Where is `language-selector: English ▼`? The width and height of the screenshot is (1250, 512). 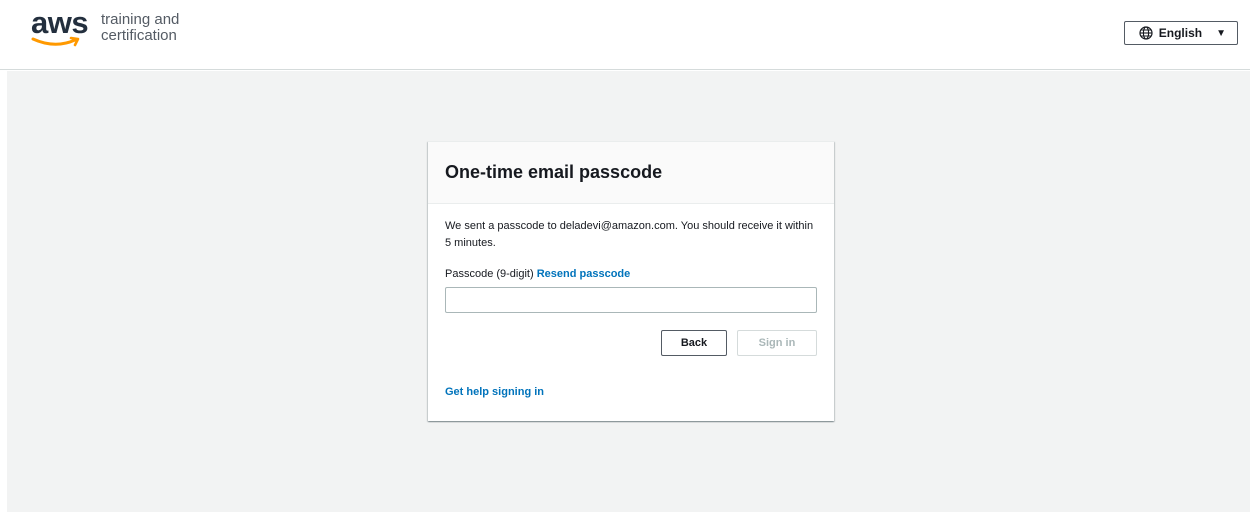 language-selector: English ▼ is located at coordinates (1180, 33).